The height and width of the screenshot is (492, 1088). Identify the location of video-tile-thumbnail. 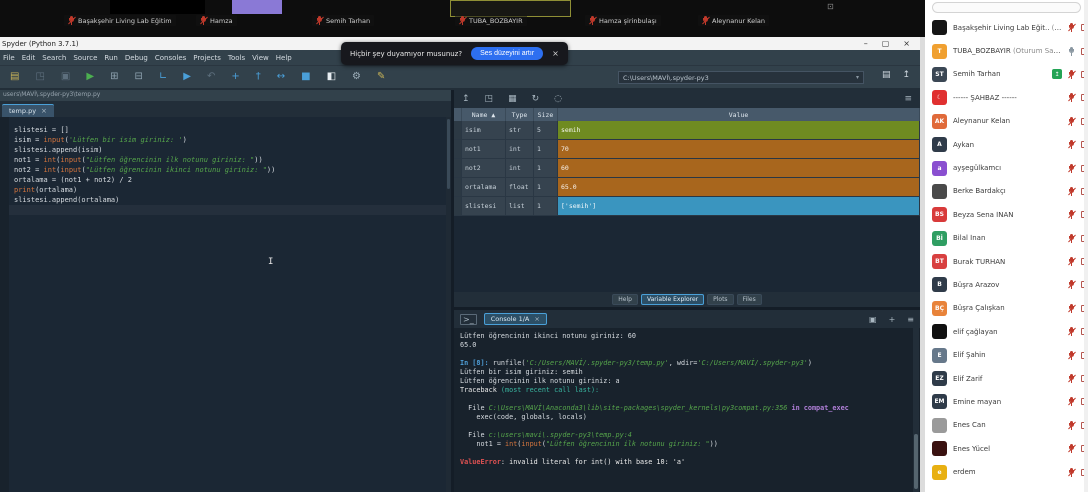
(157, 7).